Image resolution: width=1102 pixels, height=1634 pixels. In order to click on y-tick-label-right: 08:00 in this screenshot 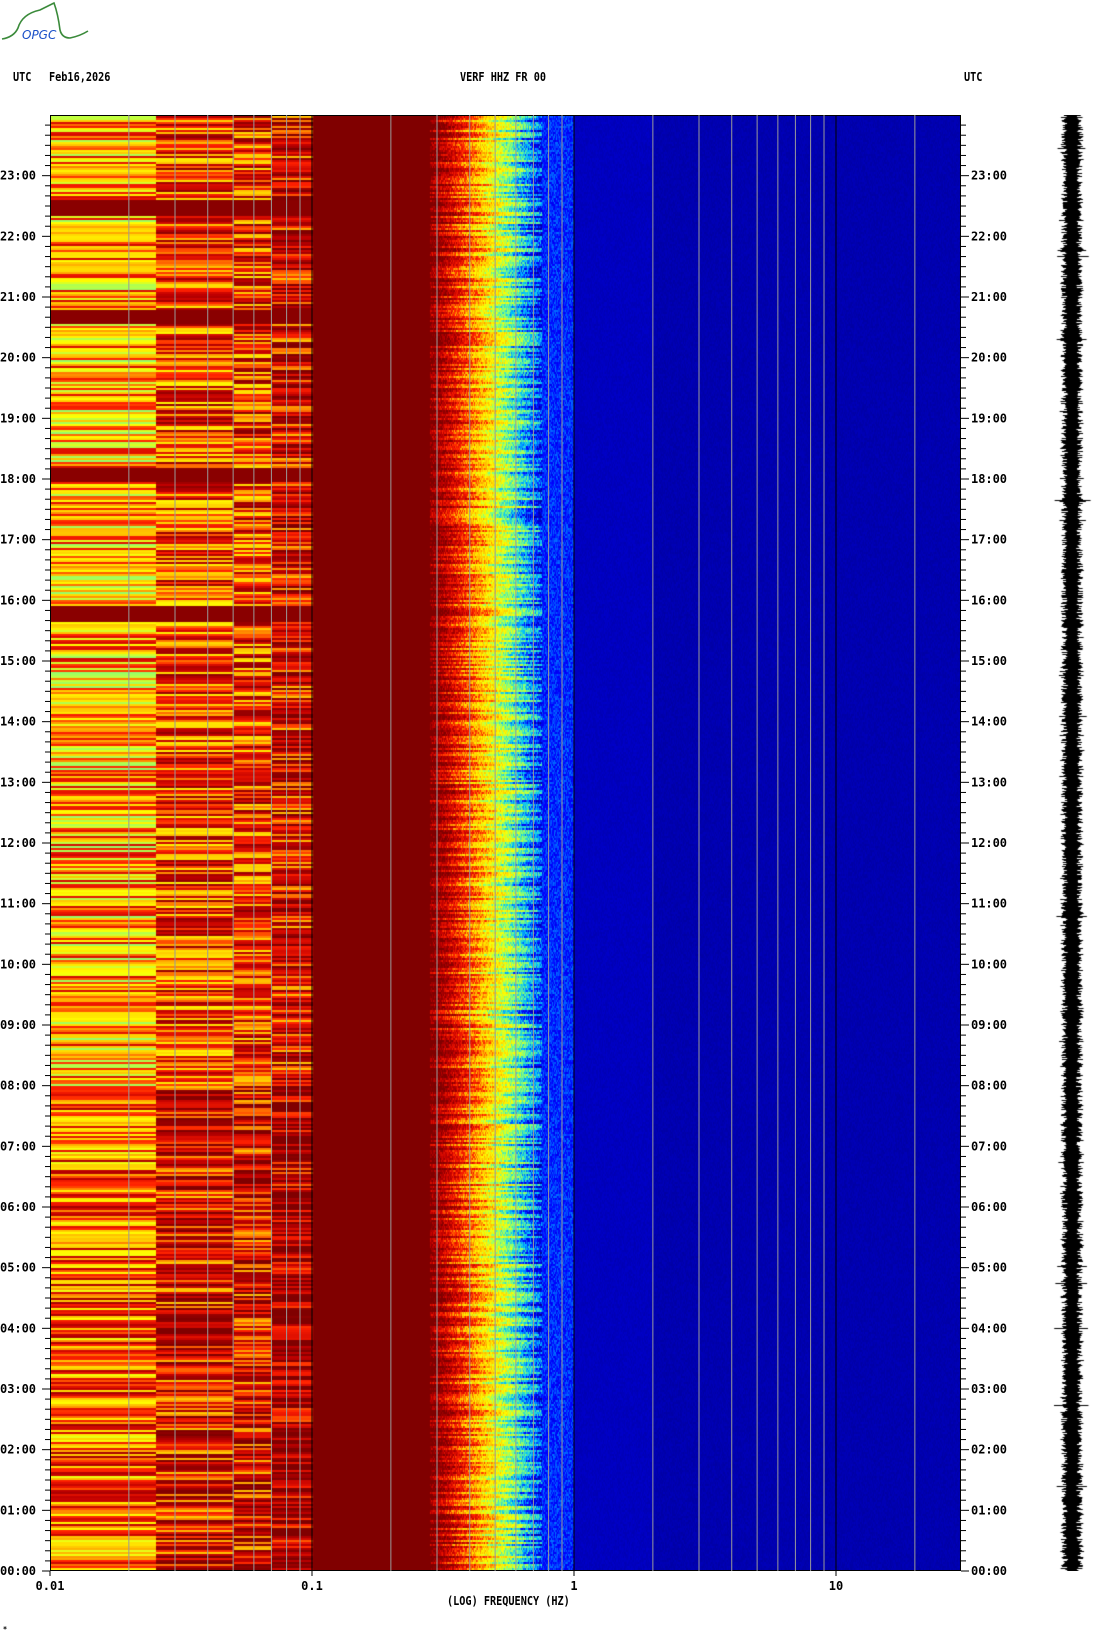, I will do `click(989, 1086)`.